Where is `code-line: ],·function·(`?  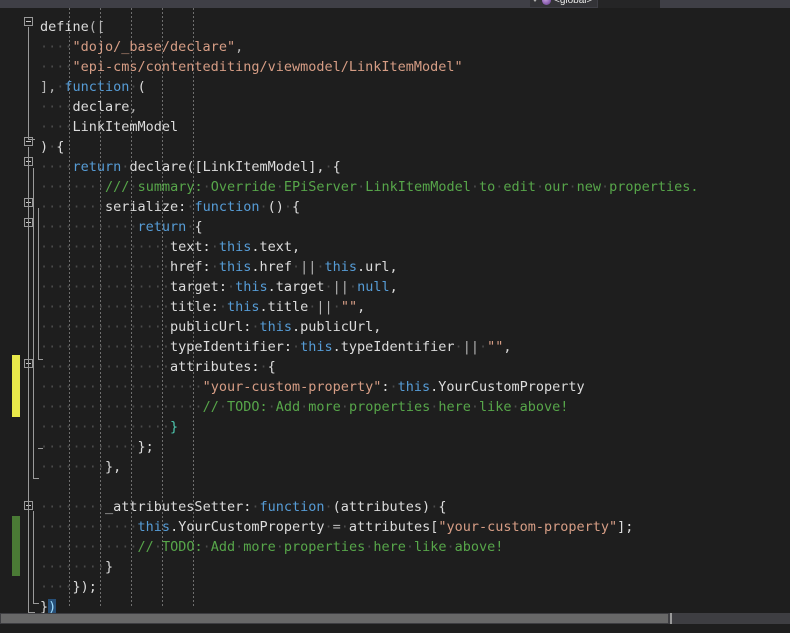 code-line: ],·function·( is located at coordinates (93, 87).